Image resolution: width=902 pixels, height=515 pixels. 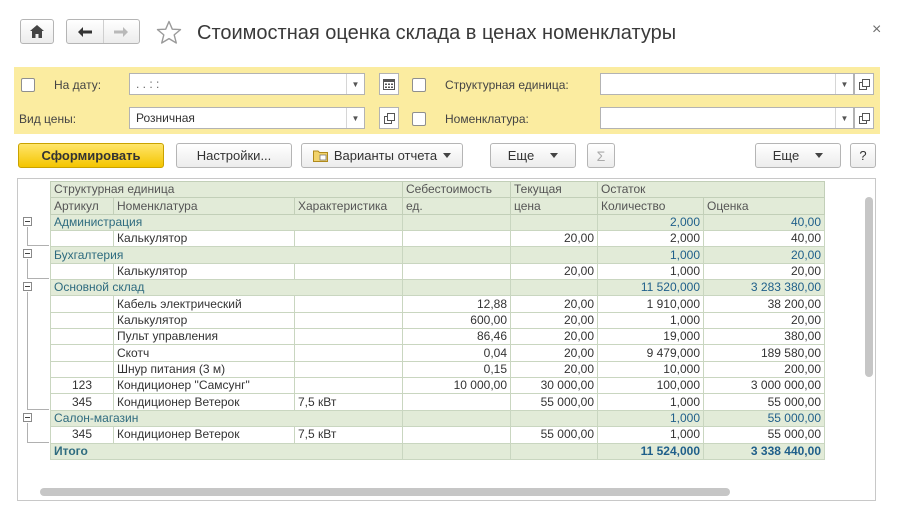 I want to click on more-button-2: Еще, so click(x=798, y=155).